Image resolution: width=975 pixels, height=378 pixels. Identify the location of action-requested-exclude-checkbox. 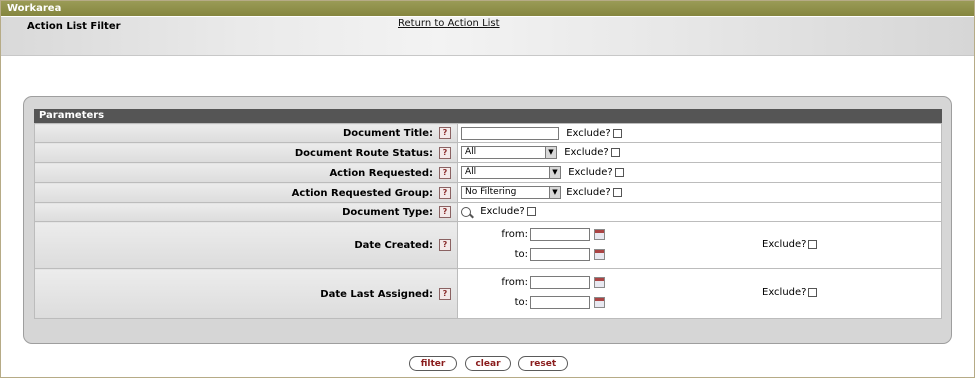
(619, 172).